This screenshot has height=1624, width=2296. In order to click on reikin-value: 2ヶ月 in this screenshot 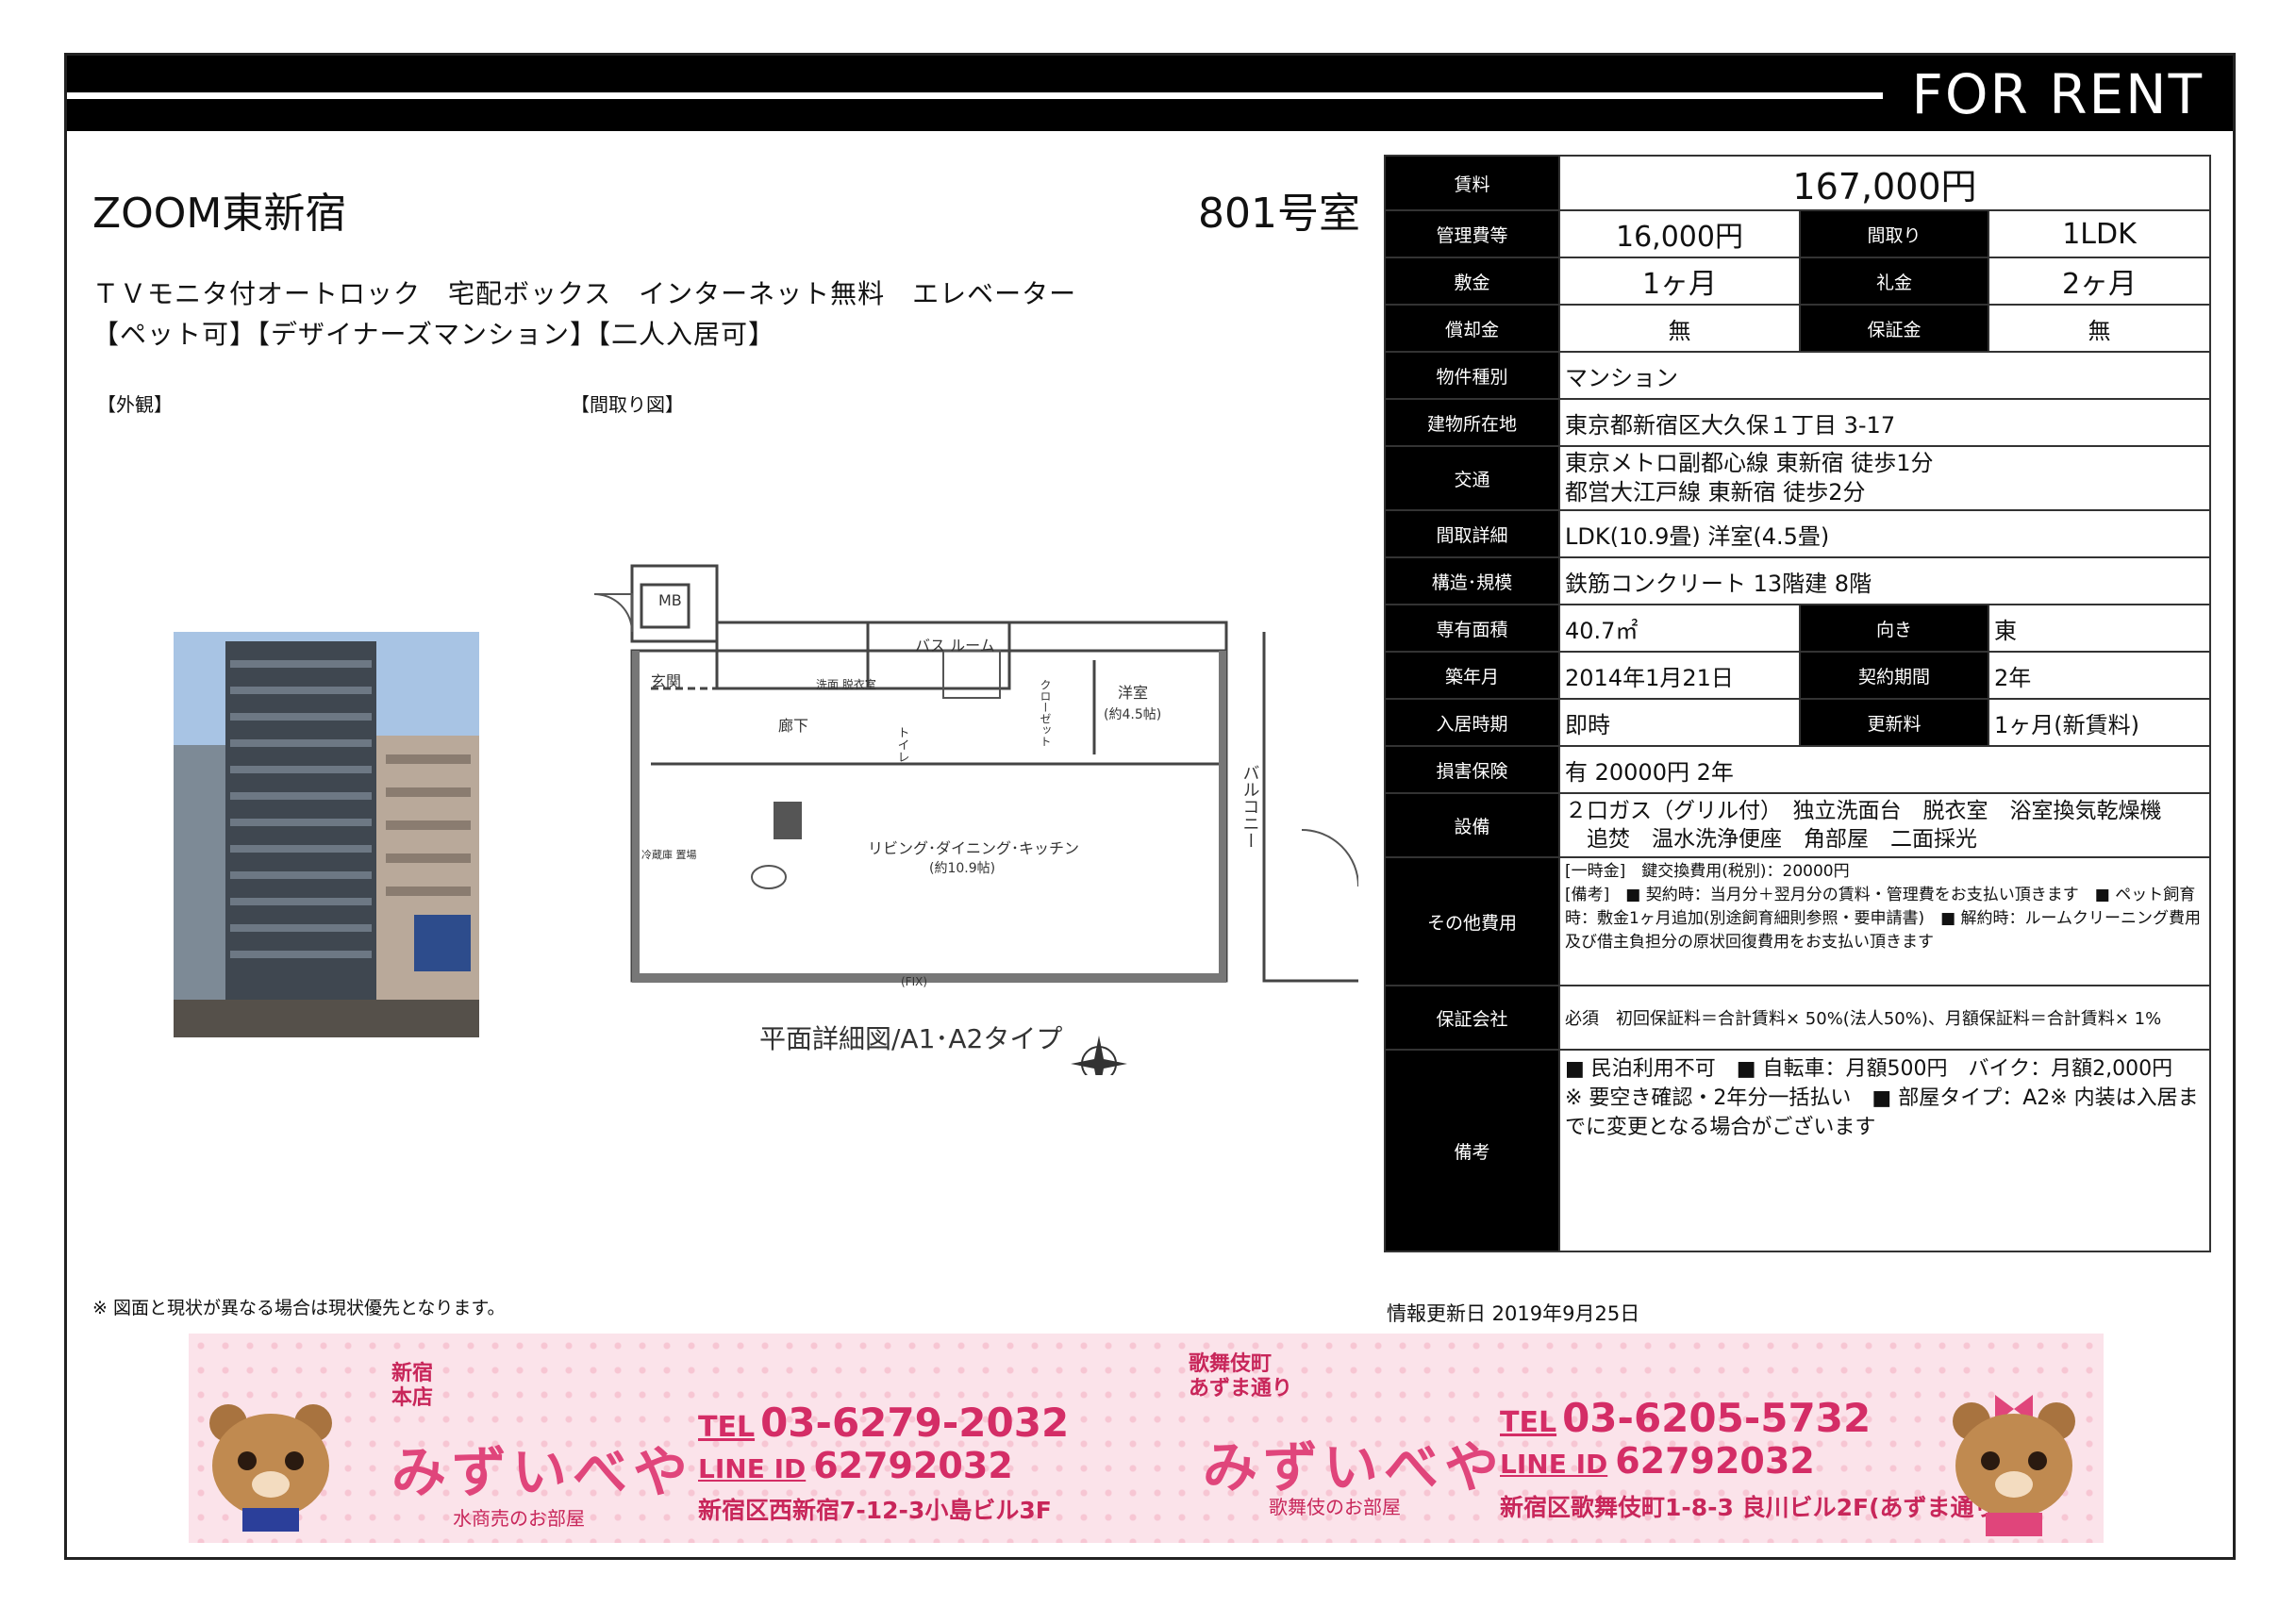, I will do `click(2099, 281)`.